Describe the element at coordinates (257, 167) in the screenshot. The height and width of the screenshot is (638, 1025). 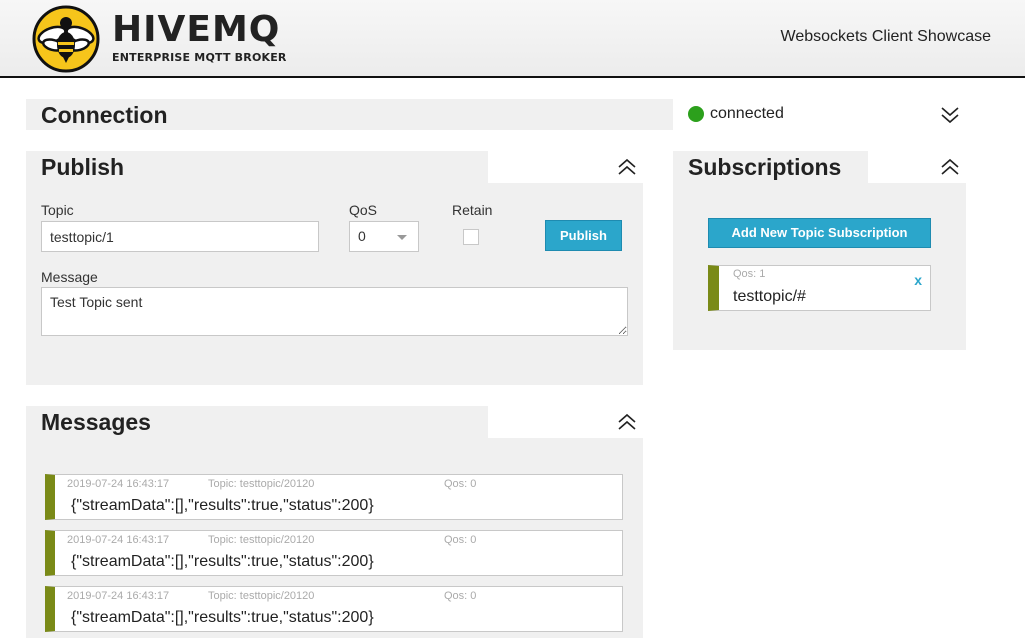
I see `publish-panel-header: Publish` at that location.